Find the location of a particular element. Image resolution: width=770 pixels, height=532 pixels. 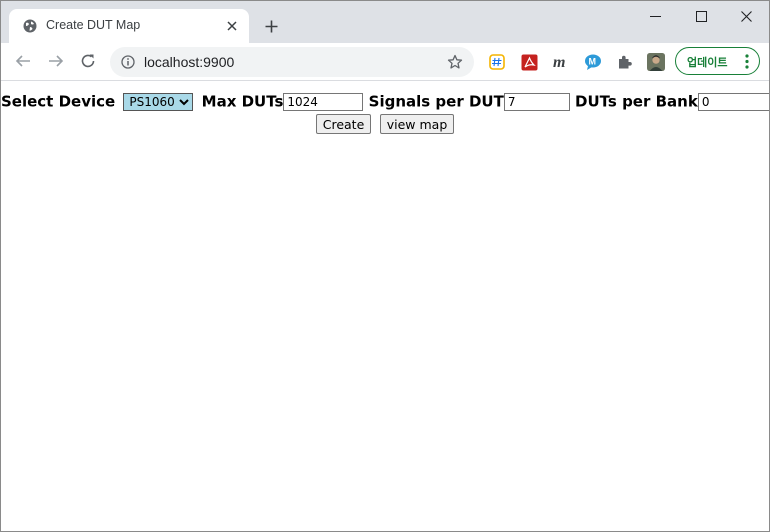

chat-extension-icon: M is located at coordinates (593, 62).